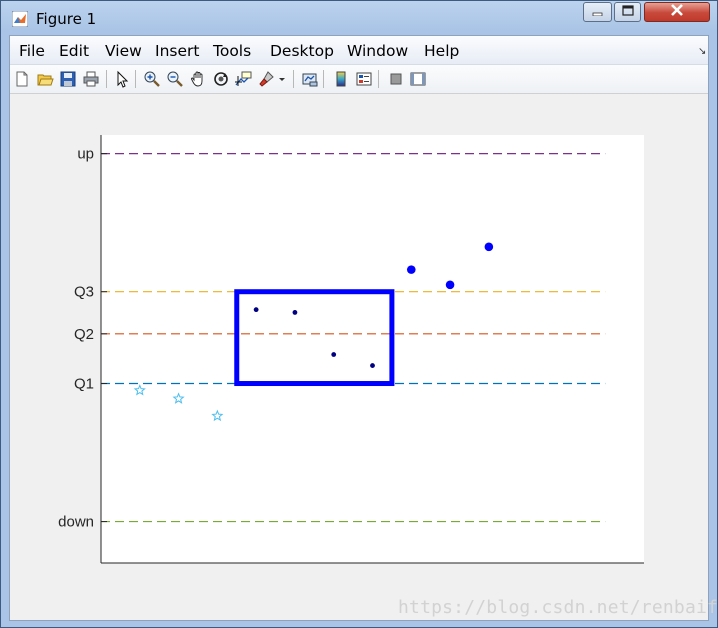  What do you see at coordinates (359, 18) in the screenshot?
I see `title-bar: Figure 1` at bounding box center [359, 18].